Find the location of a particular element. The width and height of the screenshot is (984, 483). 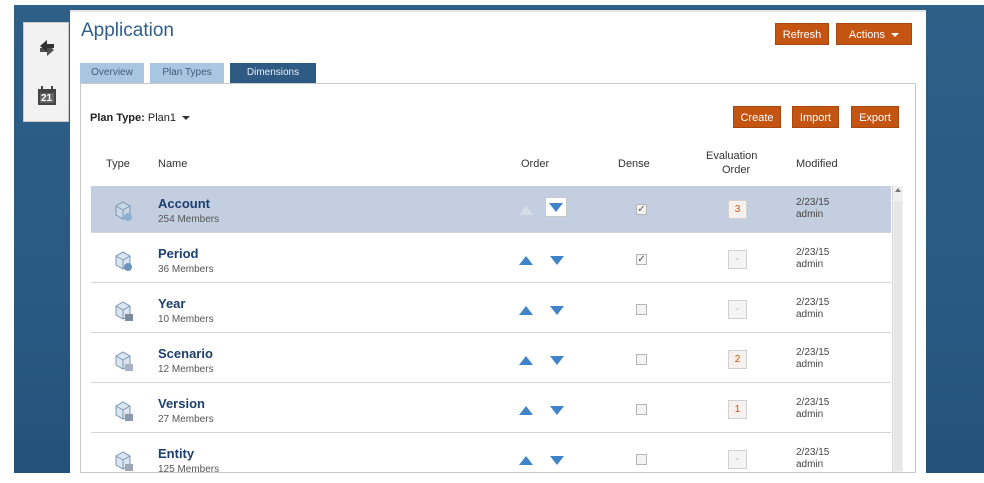

row-members: 36 Members is located at coordinates (186, 269).